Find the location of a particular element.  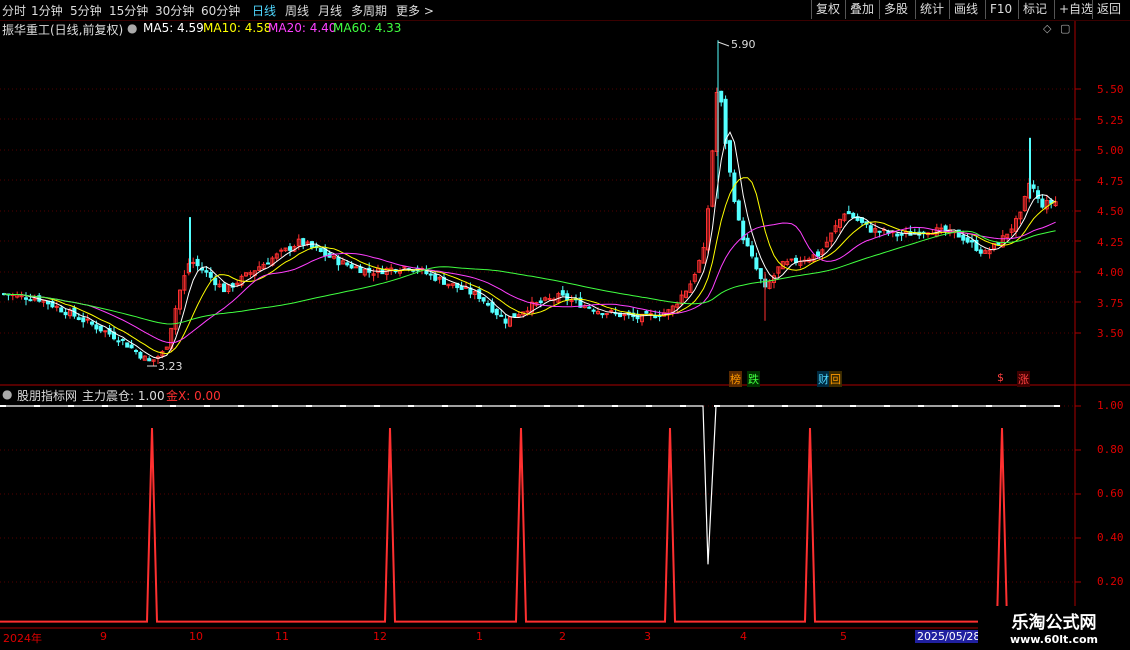

sub-tick: 1.00 is located at coordinates (1110, 405).